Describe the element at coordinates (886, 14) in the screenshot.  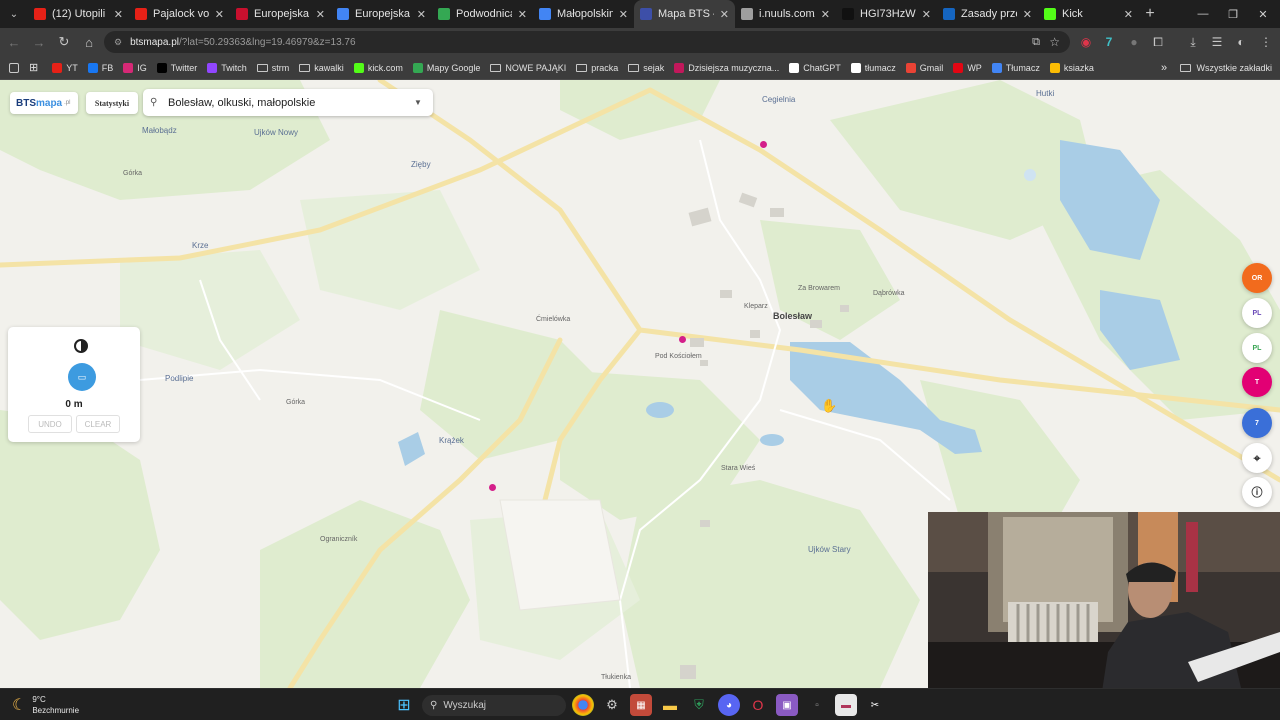
I see `browser-tab: HGI73HzWMA ✕` at that location.